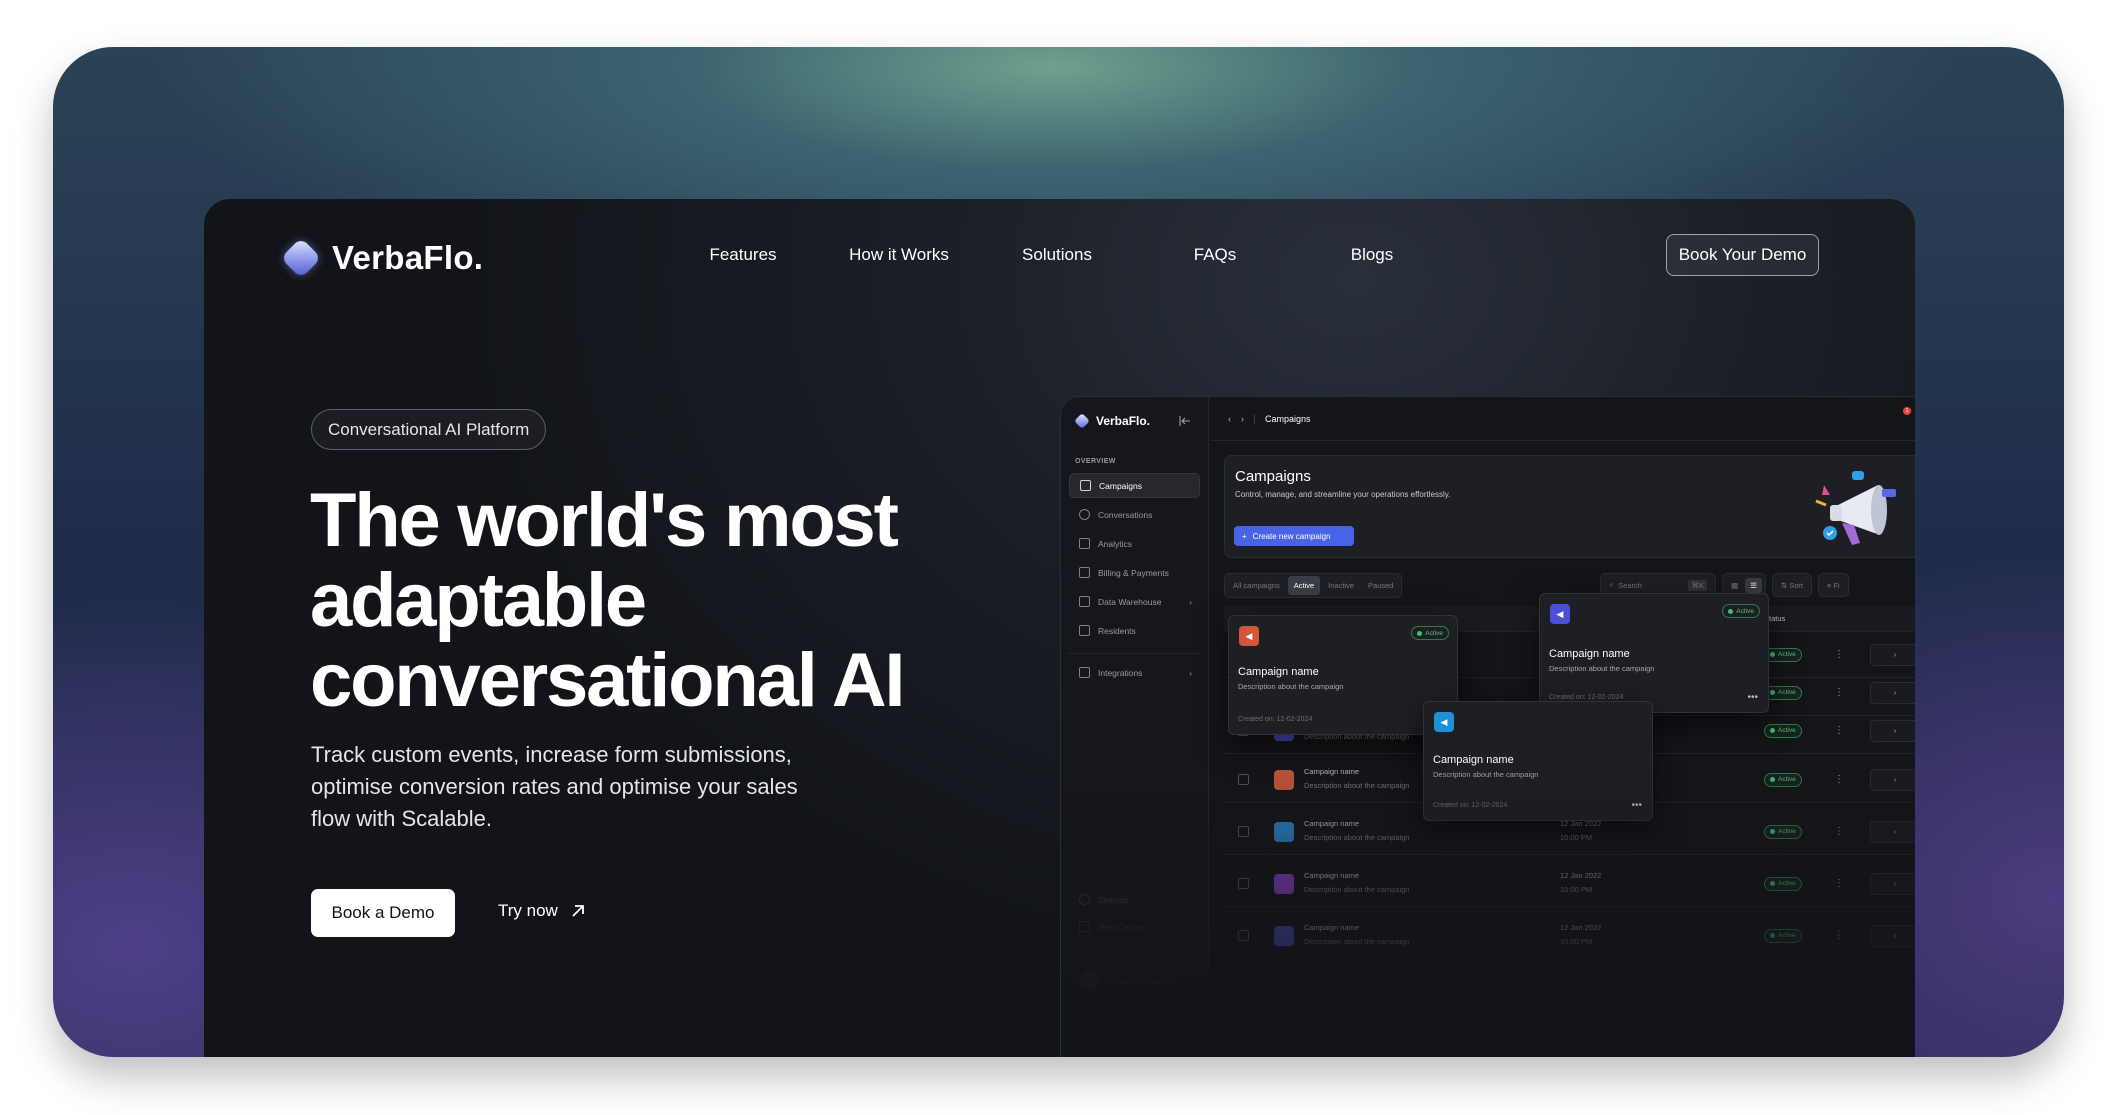  I want to click on sidebar-label: Analytics, so click(1115, 543).